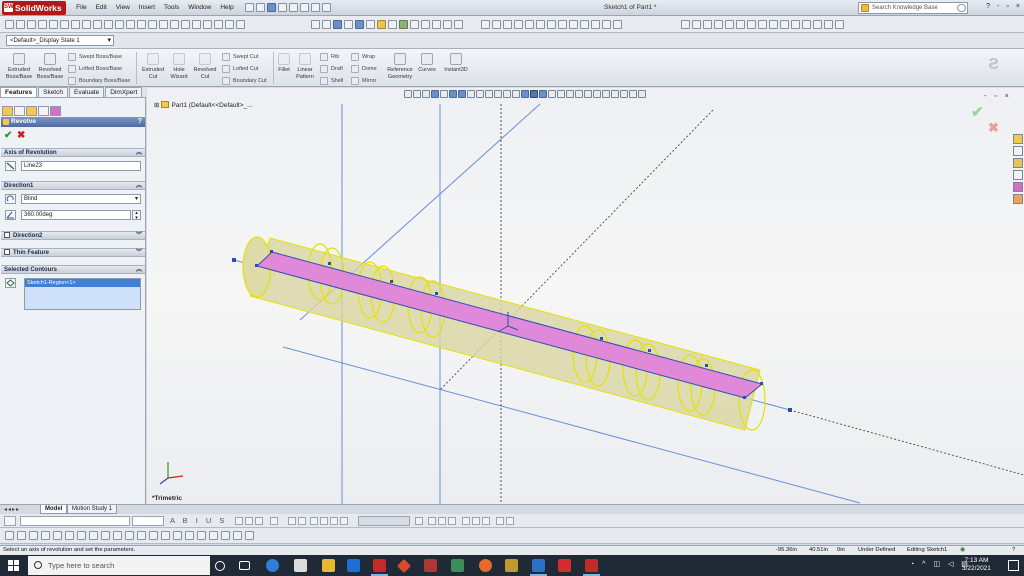 Image resolution: width=1024 pixels, height=576 pixels. I want to click on notifications-icon, so click(1013, 565).